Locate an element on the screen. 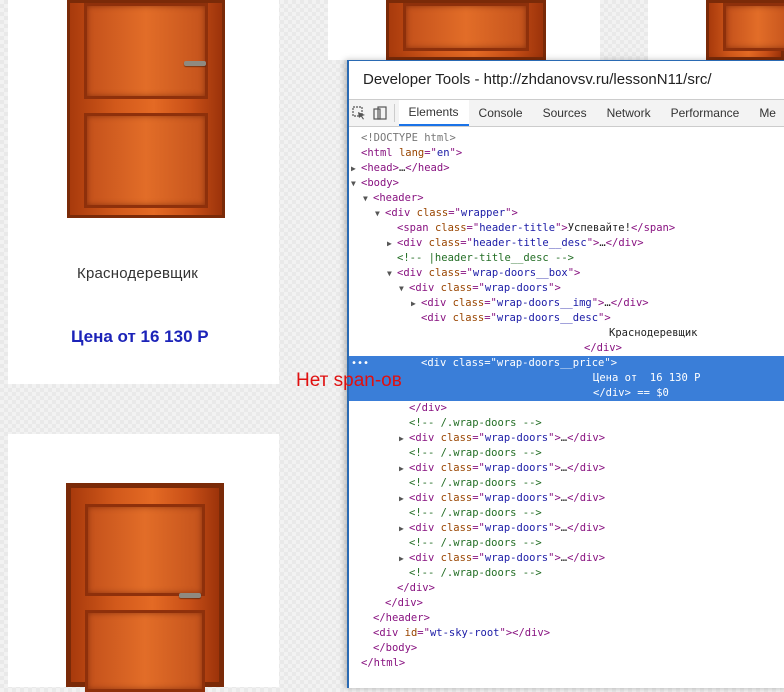  tab-console: Console is located at coordinates (501, 113).